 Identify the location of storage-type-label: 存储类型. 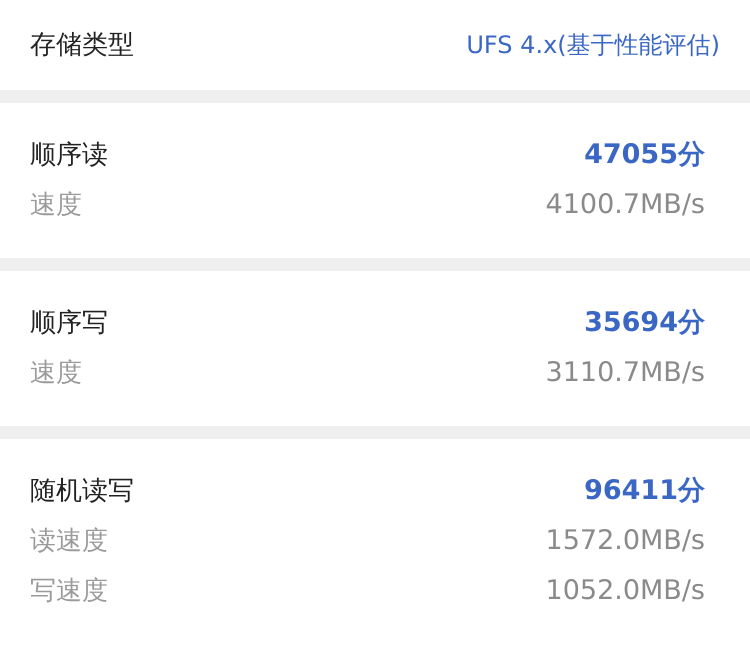
(82, 45).